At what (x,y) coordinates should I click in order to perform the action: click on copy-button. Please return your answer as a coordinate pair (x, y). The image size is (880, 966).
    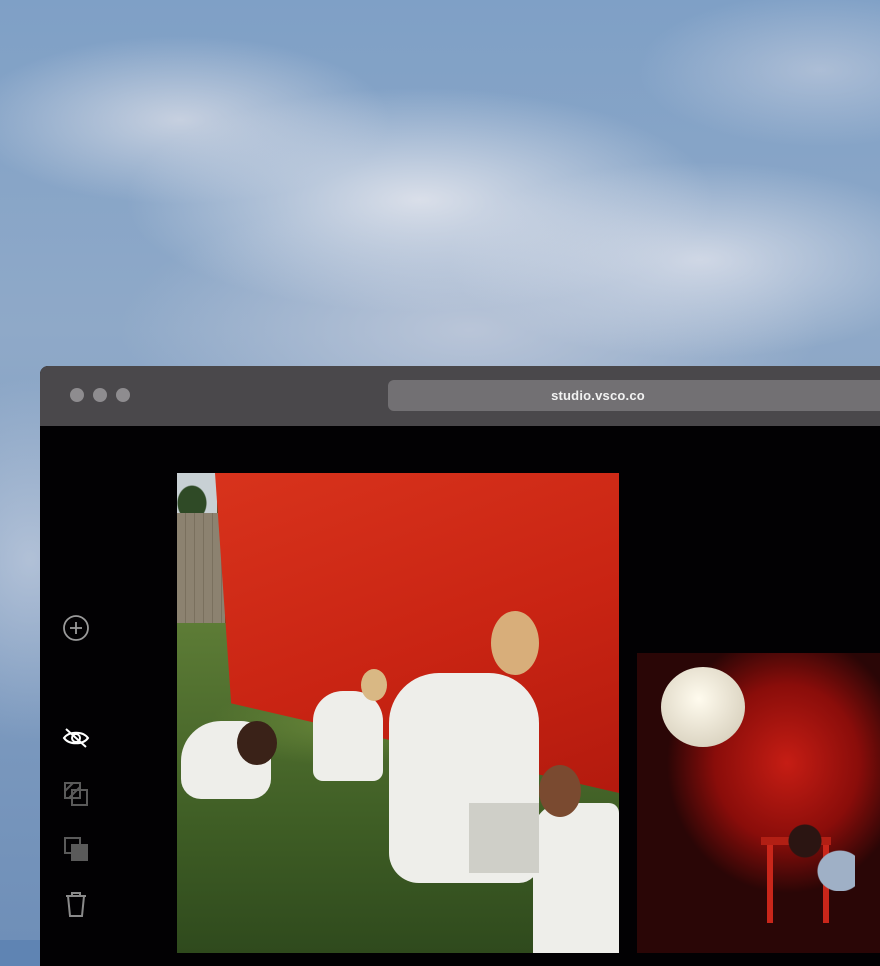
    Looking at the image, I should click on (76, 849).